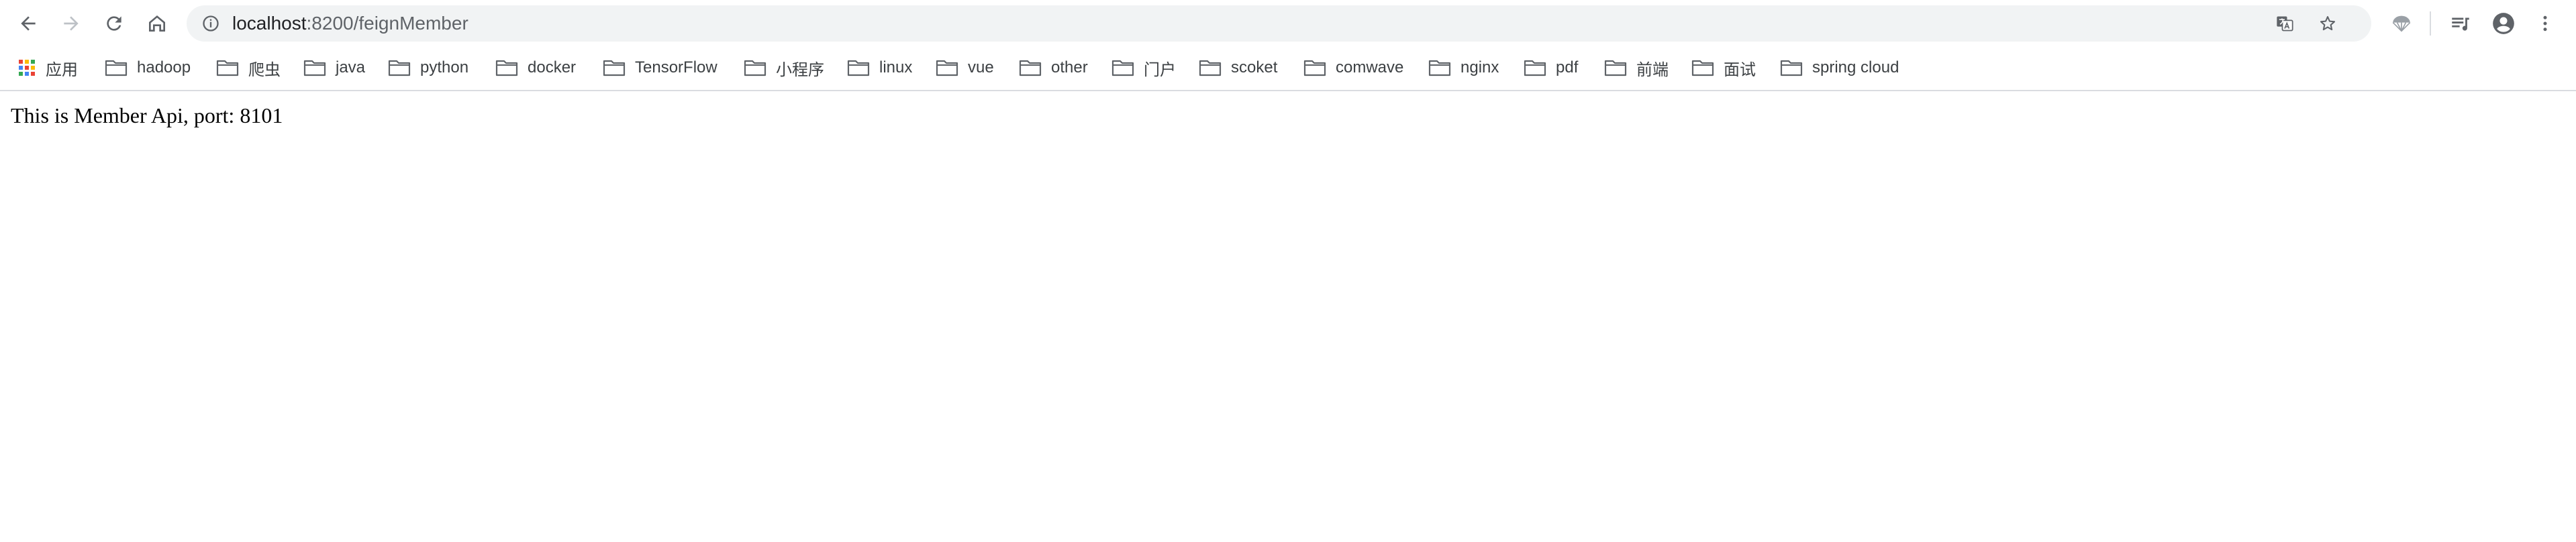 Image resolution: width=2576 pixels, height=542 pixels. I want to click on arrow-left-icon, so click(28, 24).